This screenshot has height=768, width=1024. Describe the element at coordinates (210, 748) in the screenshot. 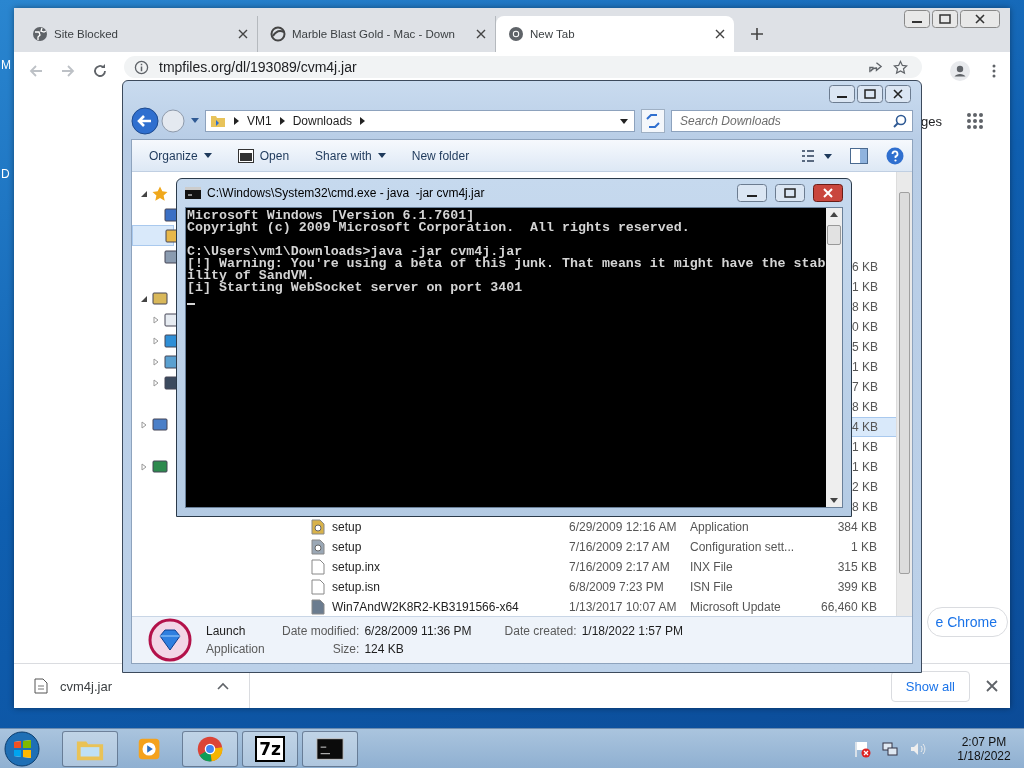

I see `chrome-icon` at that location.